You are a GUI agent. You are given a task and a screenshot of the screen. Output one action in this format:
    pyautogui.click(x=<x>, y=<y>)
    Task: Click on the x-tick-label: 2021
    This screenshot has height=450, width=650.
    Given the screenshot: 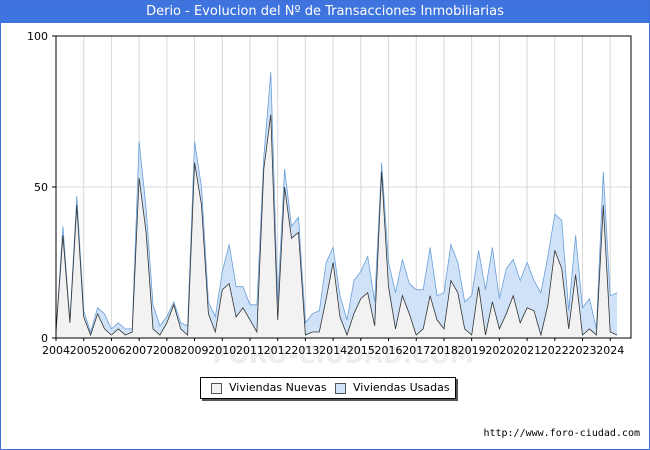 What is the action you would take?
    pyautogui.click(x=527, y=350)
    